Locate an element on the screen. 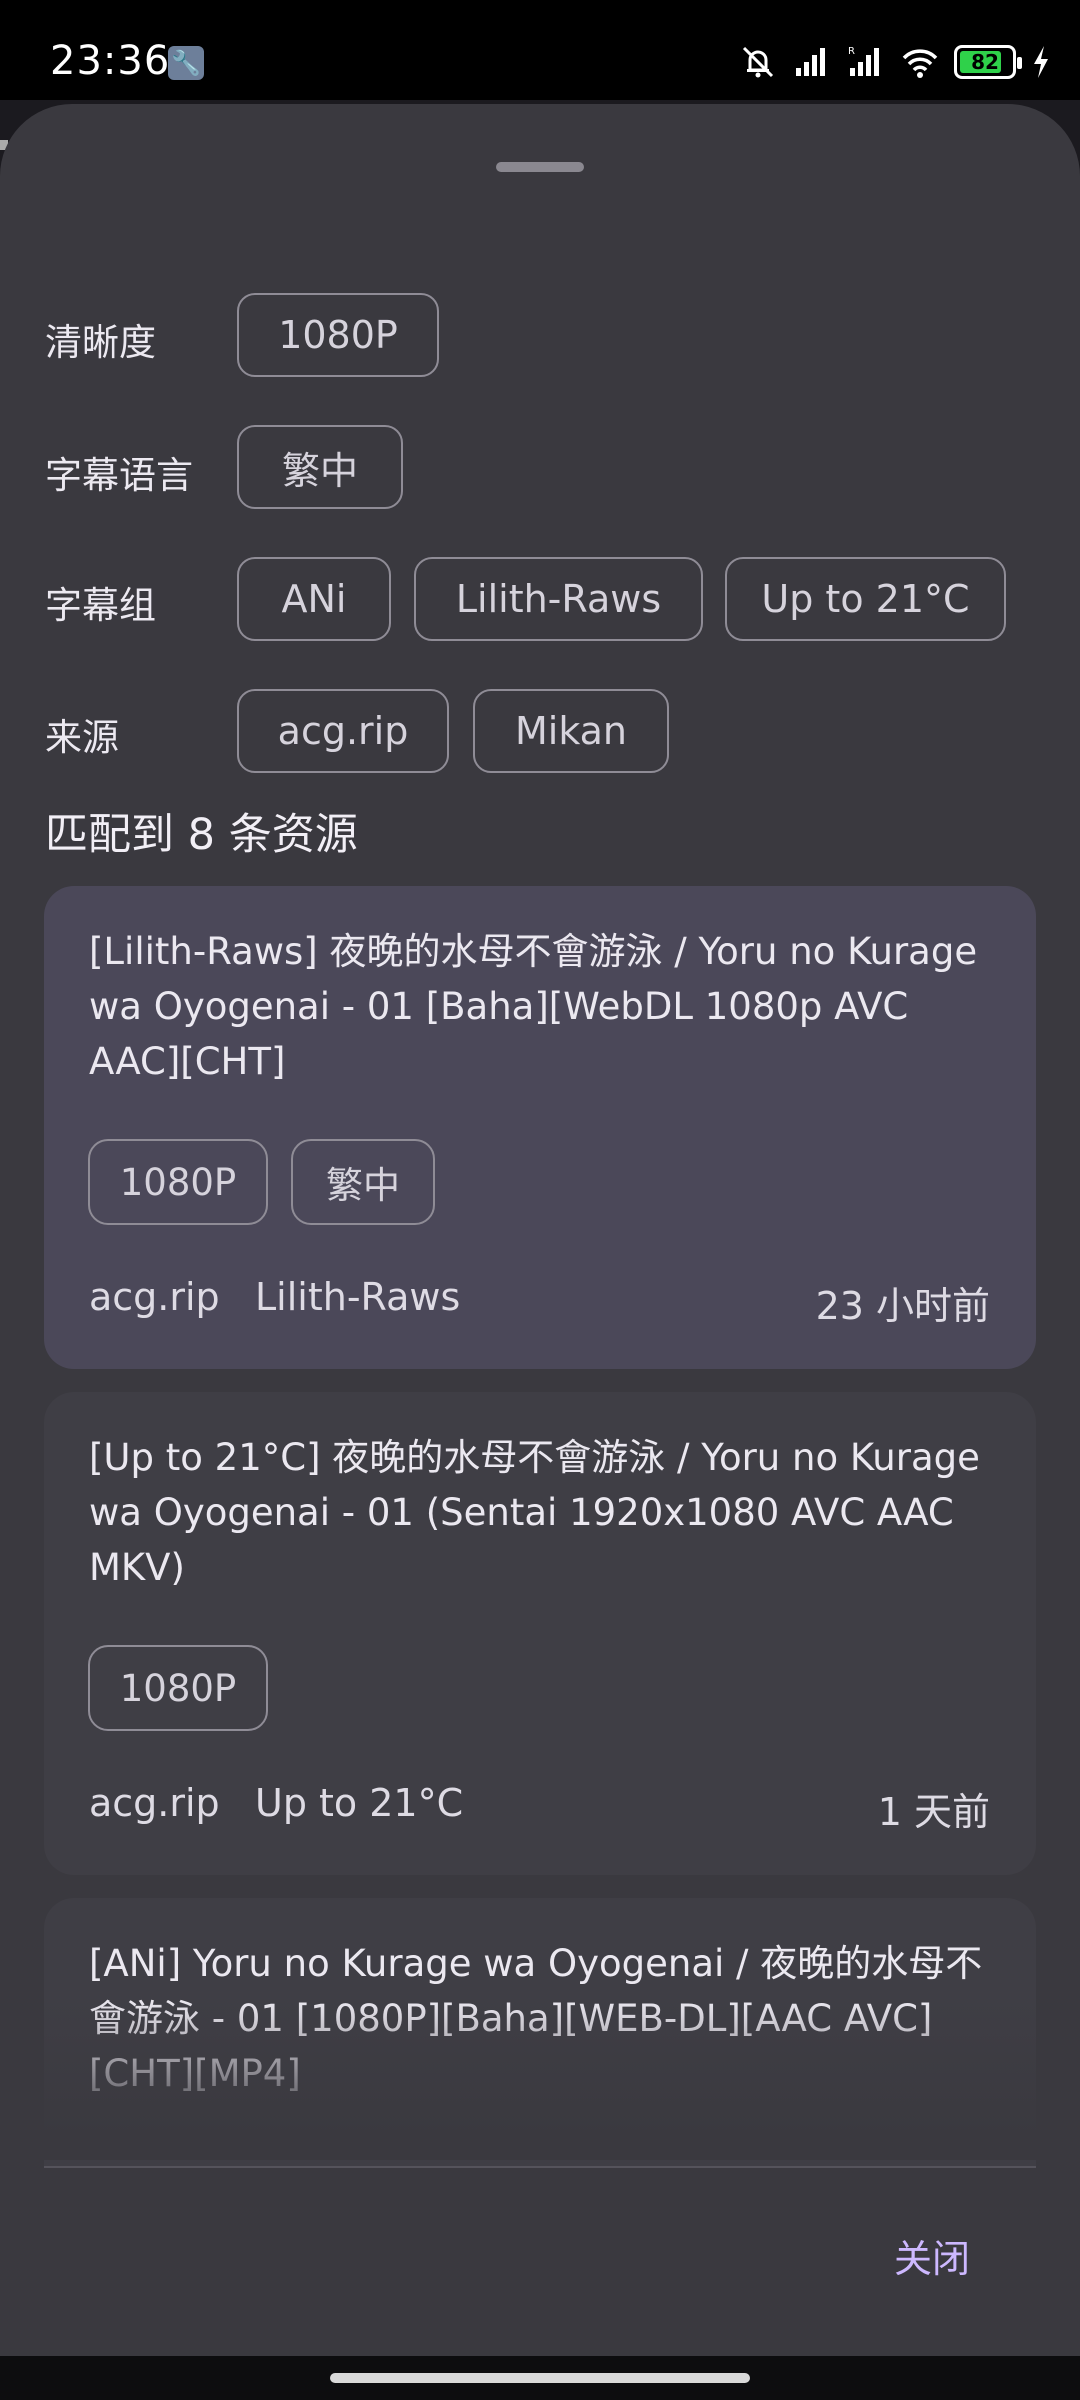 Image resolution: width=1080 pixels, height=2400 pixels. status-time: 23:36 is located at coordinates (110, 61).